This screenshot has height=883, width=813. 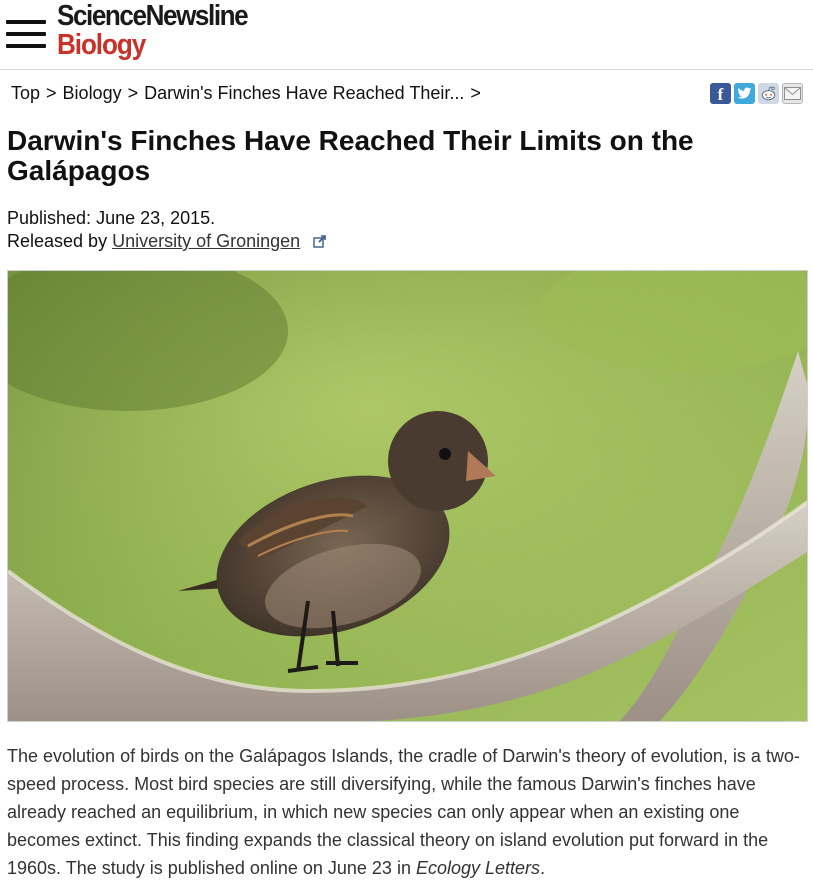 What do you see at coordinates (92, 93) in the screenshot?
I see `breadcrumb-biology: Biology` at bounding box center [92, 93].